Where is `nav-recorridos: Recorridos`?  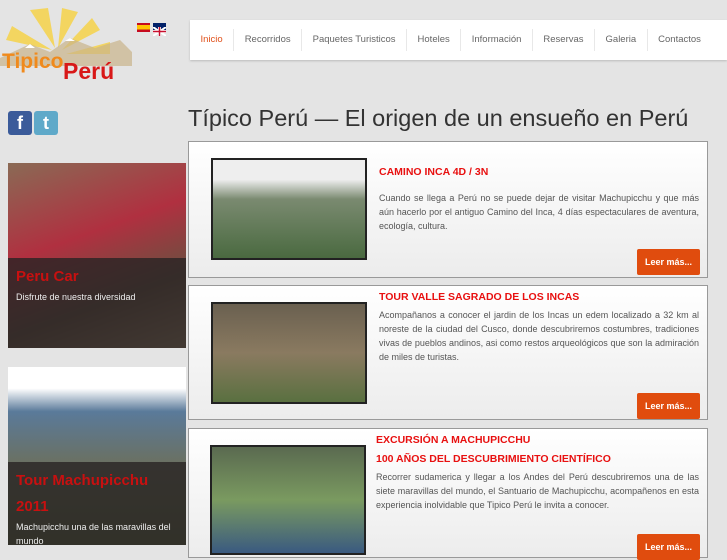
nav-recorridos: Recorridos is located at coordinates (268, 40).